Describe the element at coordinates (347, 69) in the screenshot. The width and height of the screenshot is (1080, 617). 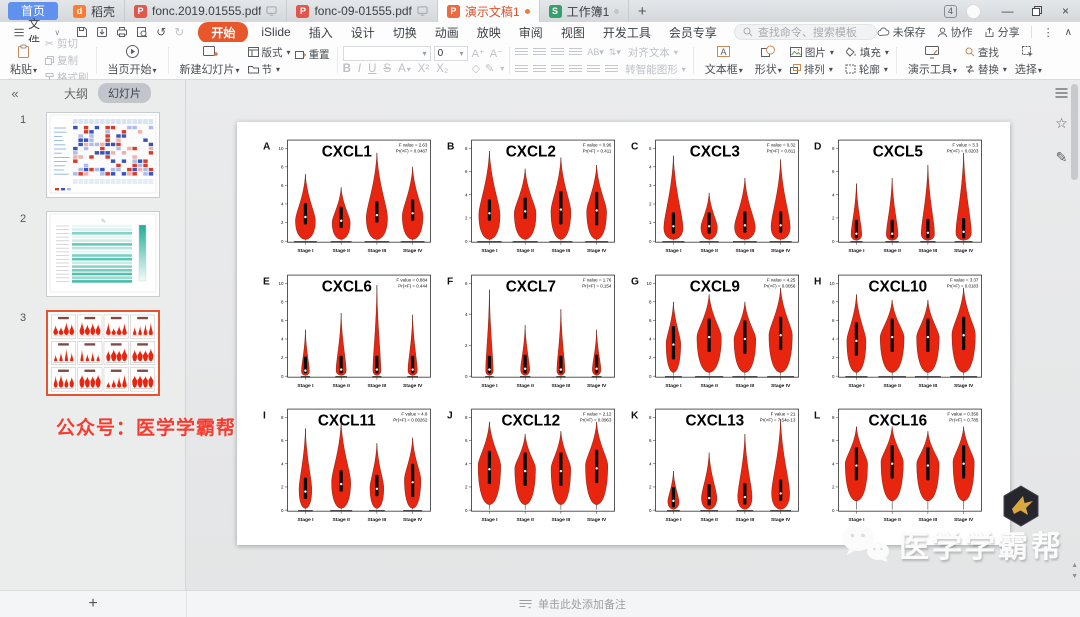
I see `bold-button: B` at that location.